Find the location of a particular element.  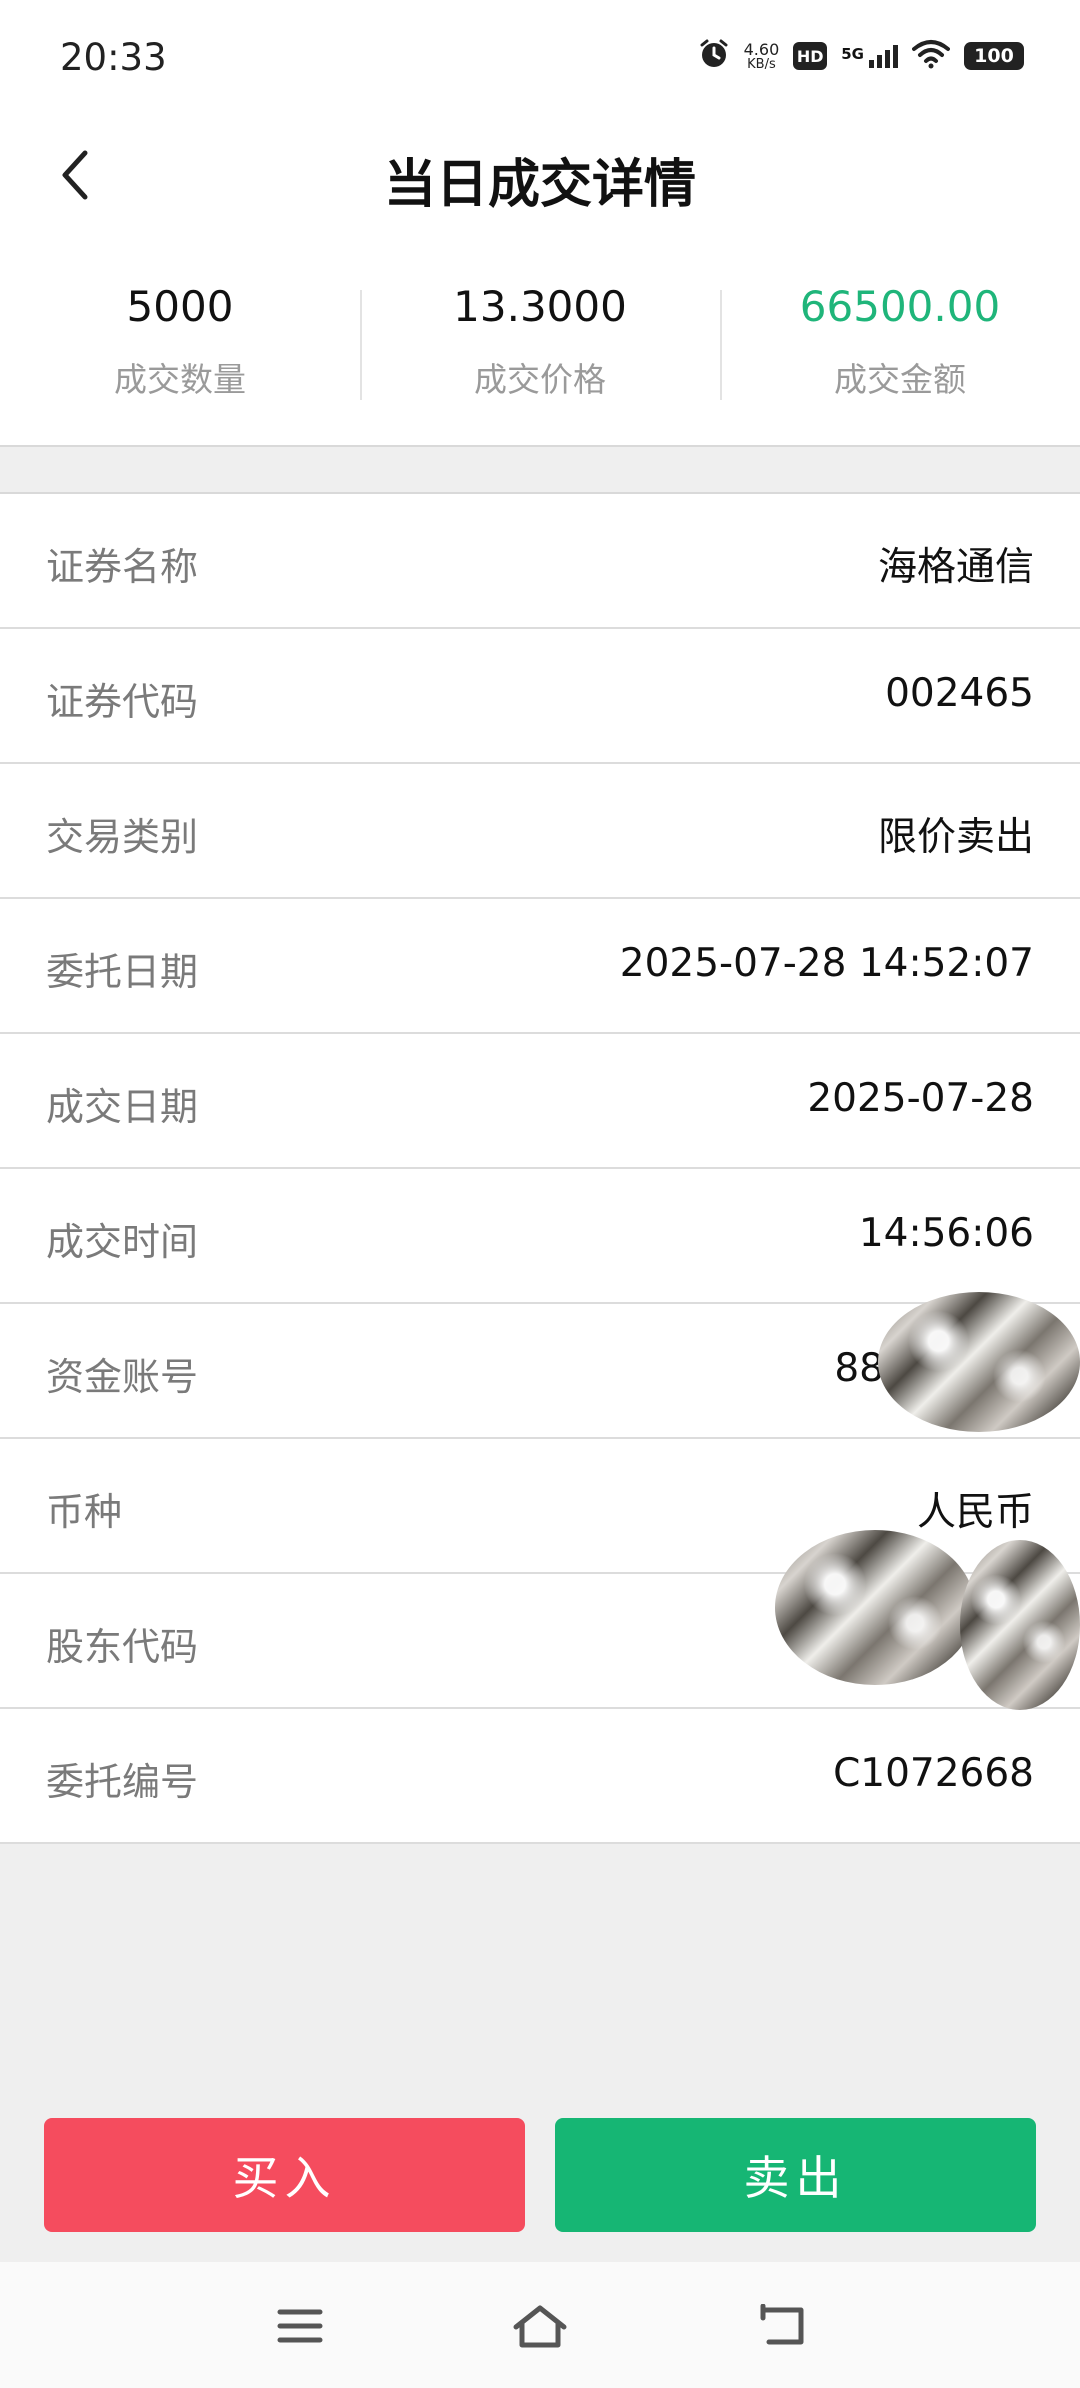

buy-button: 买入 is located at coordinates (284, 2175).